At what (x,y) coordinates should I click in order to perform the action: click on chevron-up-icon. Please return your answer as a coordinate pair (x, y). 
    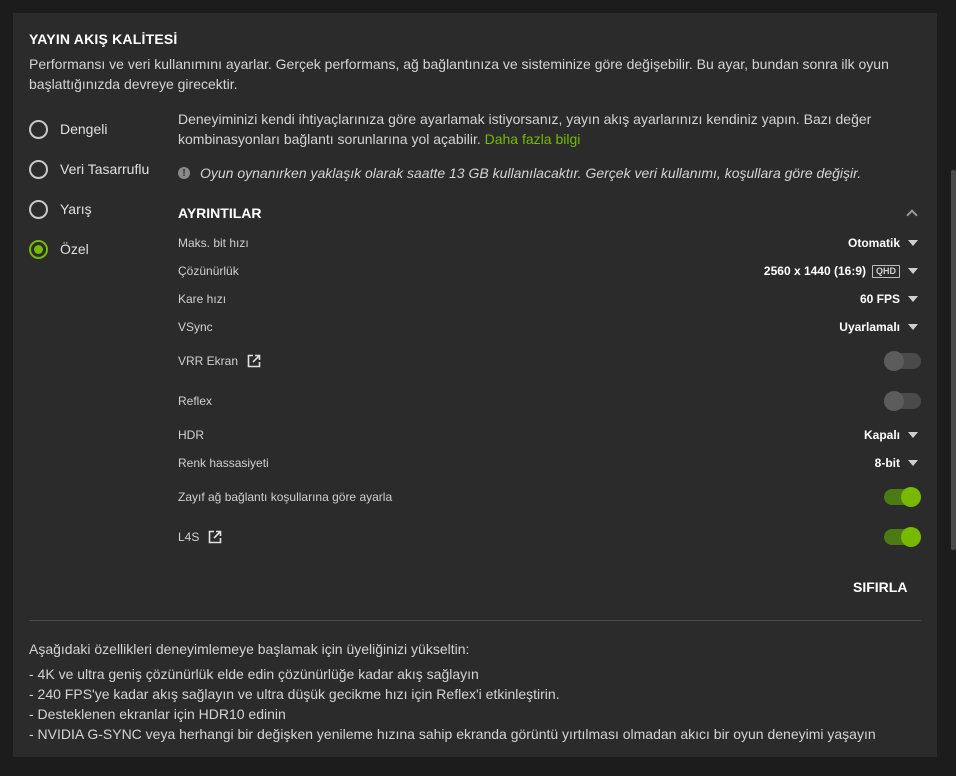
    Looking at the image, I should click on (912, 215).